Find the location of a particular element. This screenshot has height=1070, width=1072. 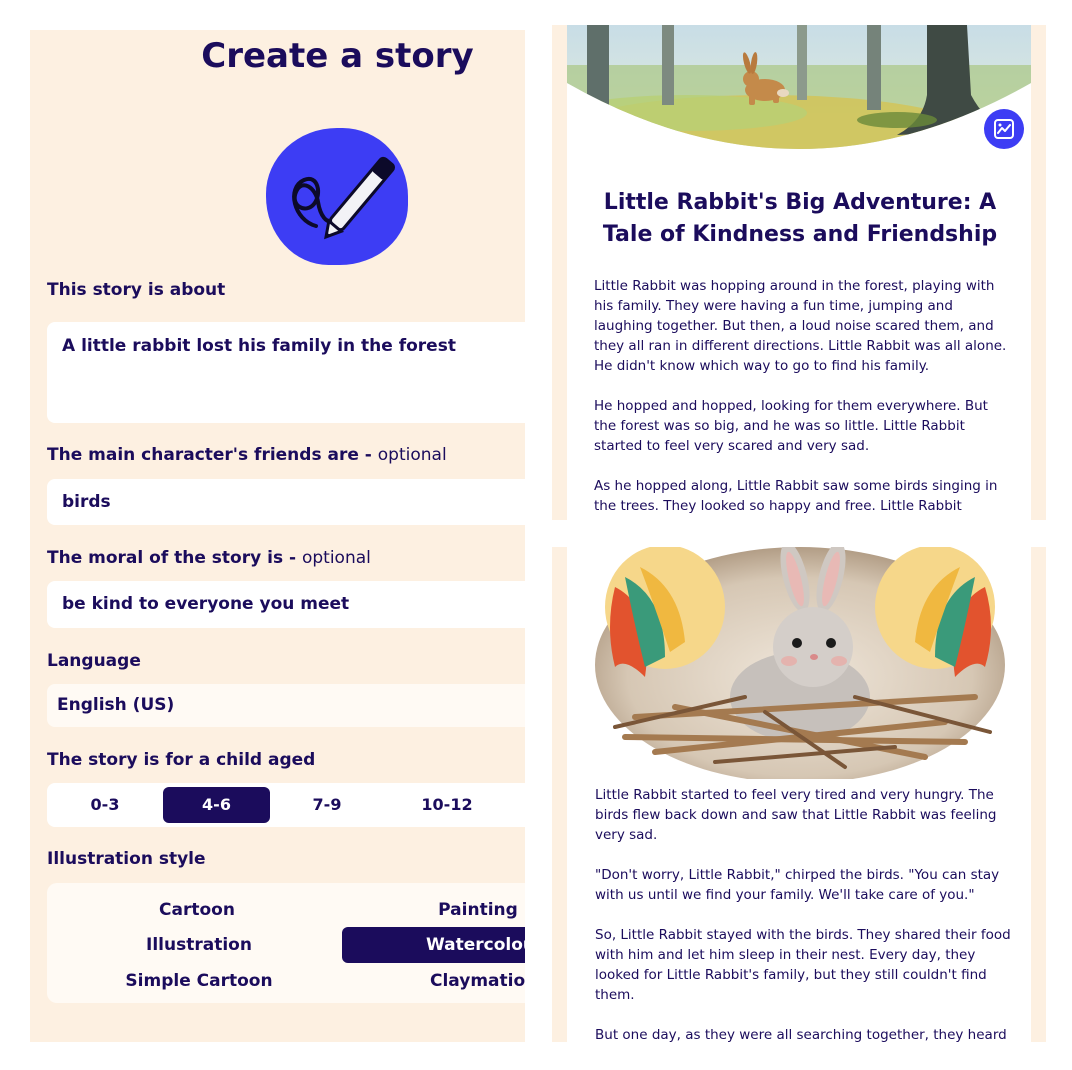

age-option-selected: 4-6 is located at coordinates (216, 805).